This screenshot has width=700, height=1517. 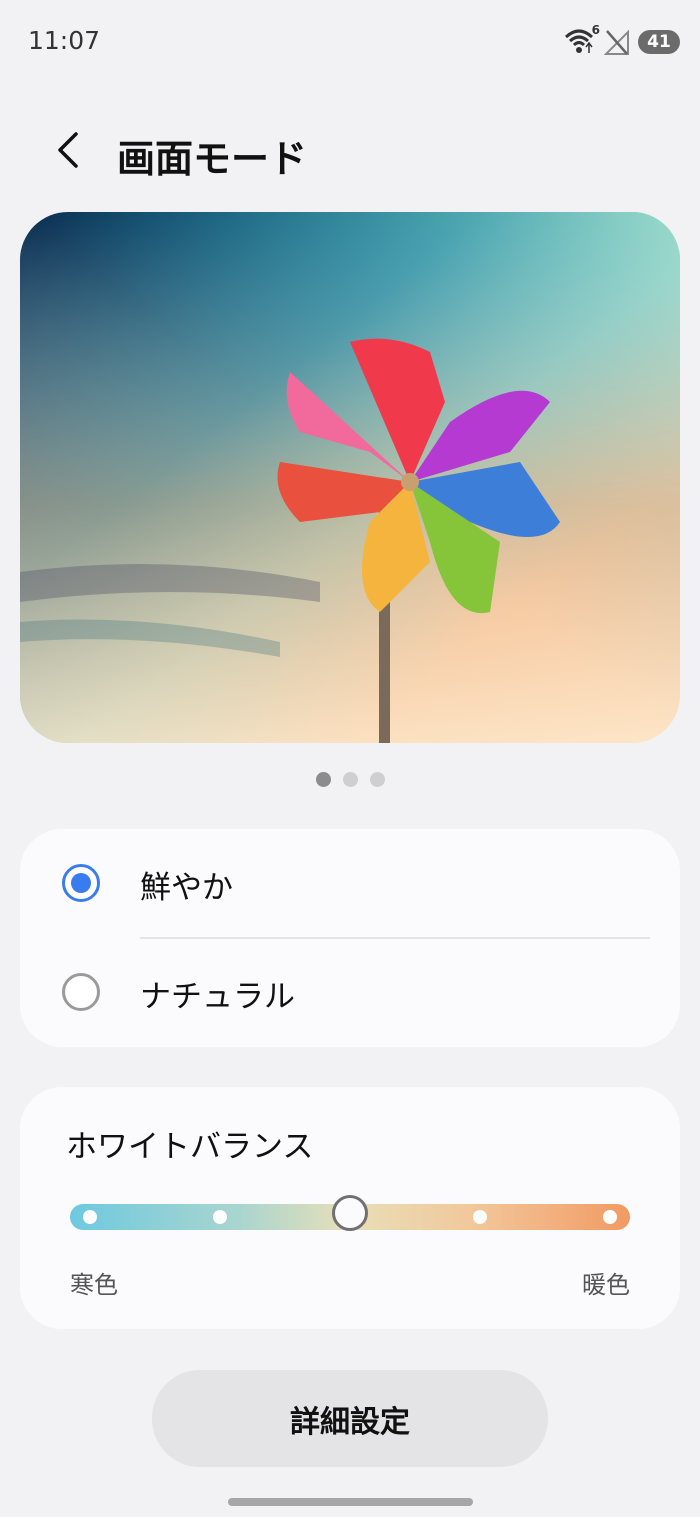 I want to click on status-time: 11:07, so click(x=64, y=40).